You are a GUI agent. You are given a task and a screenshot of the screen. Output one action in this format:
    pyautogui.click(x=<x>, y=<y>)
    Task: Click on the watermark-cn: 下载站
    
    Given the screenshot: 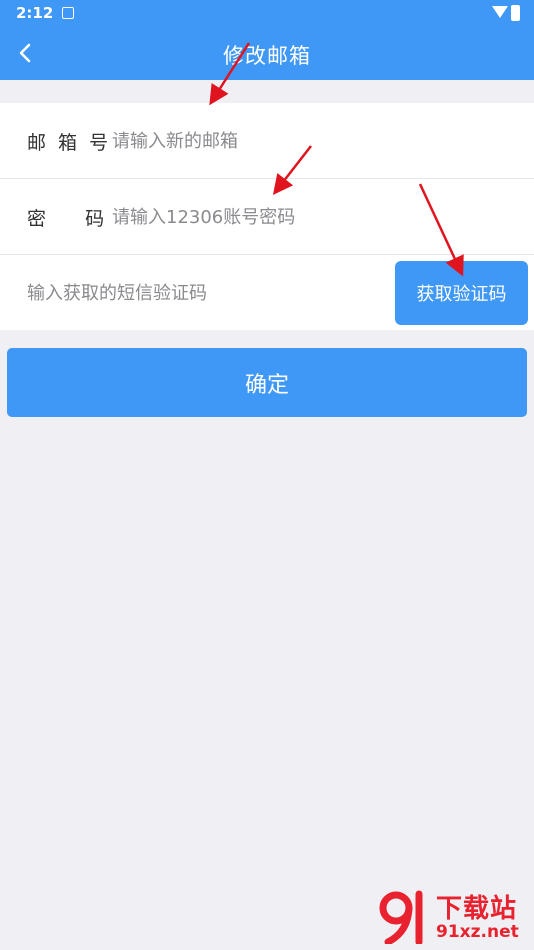 What is the action you would take?
    pyautogui.click(x=477, y=909)
    